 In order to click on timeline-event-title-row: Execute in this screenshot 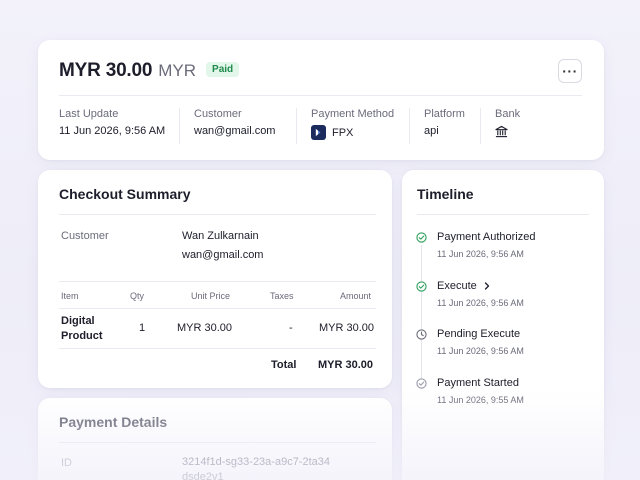, I will do `click(464, 286)`.